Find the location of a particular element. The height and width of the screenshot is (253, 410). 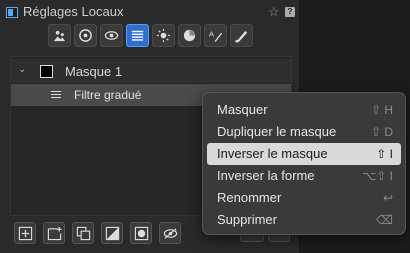

menu-item-supprimer: Supprimer ⌫ is located at coordinates (304, 220).